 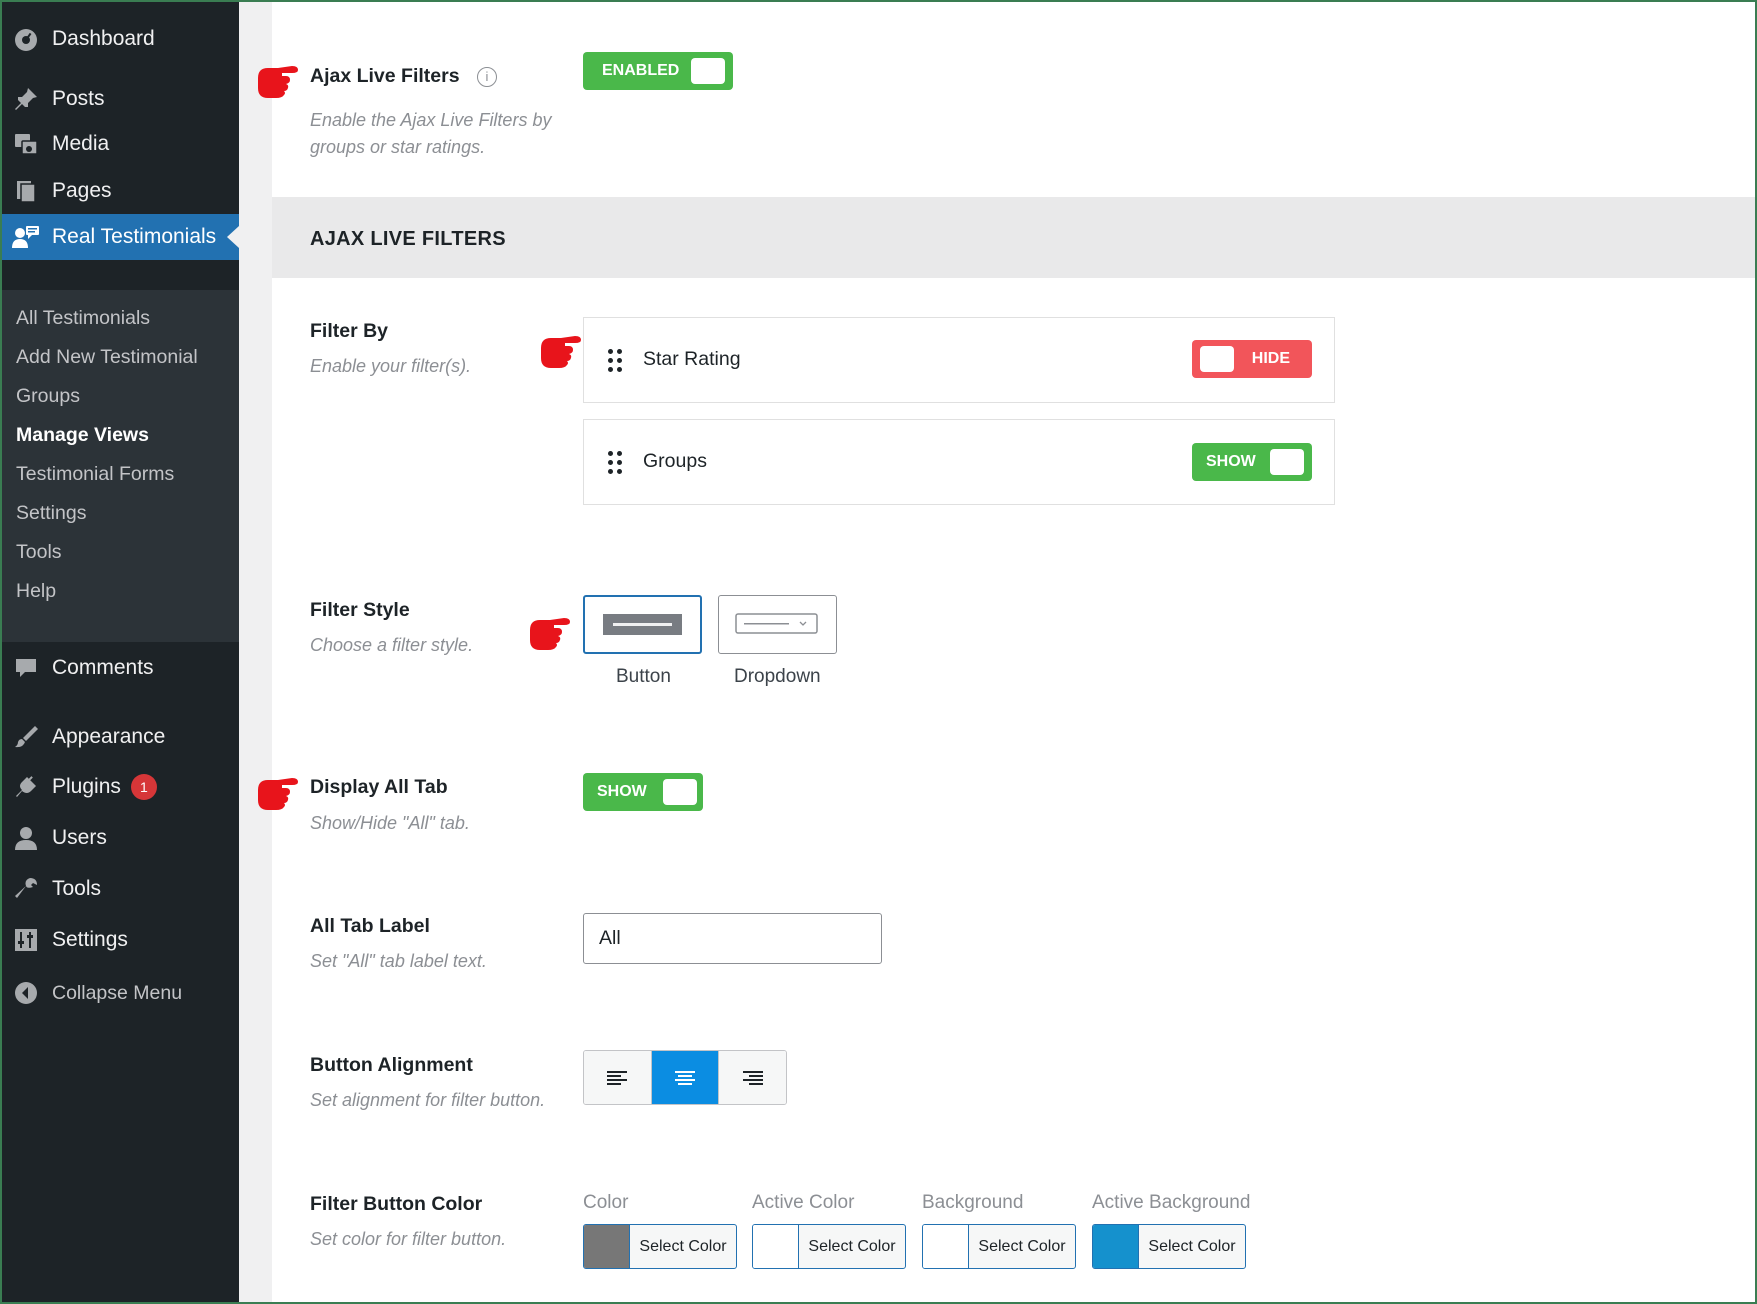 What do you see at coordinates (86, 786) in the screenshot?
I see `menu-label: Plugins` at bounding box center [86, 786].